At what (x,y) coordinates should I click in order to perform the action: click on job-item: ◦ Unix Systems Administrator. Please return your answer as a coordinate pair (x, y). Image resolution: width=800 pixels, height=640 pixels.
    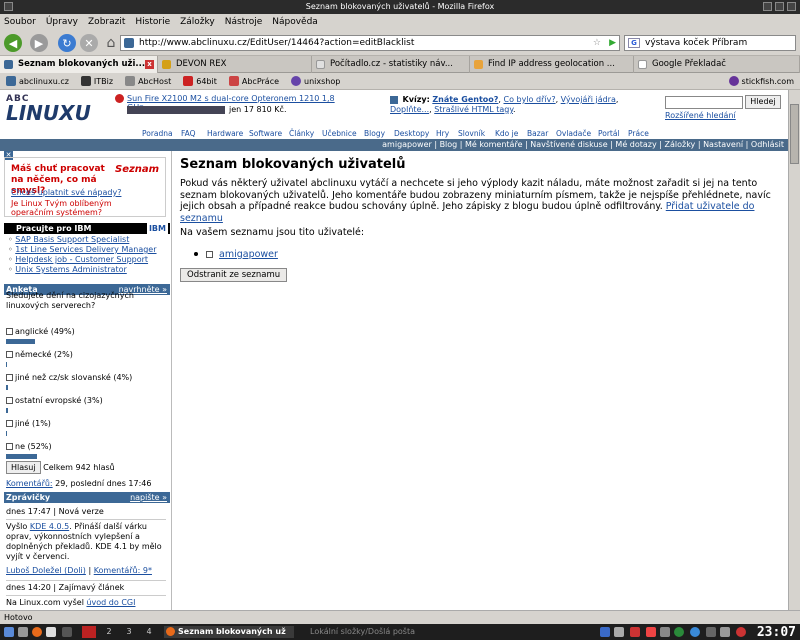
    Looking at the image, I should click on (82, 270).